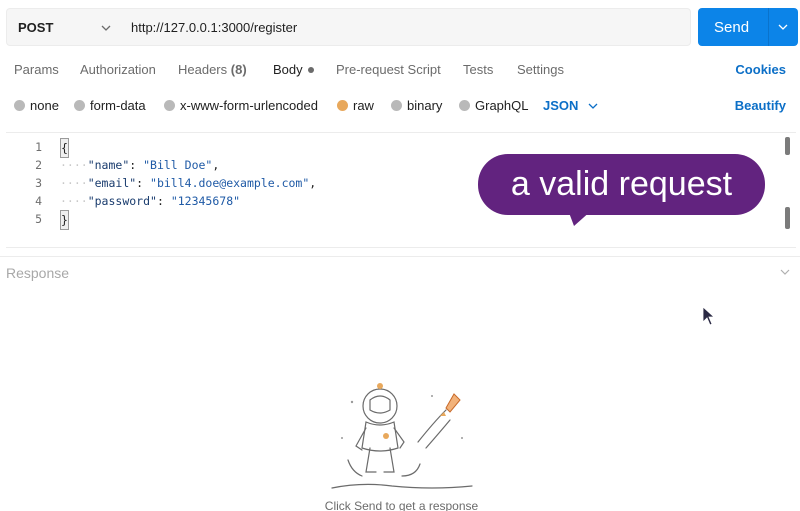 The height and width of the screenshot is (511, 800). I want to click on editor-scrollbar-thumb, so click(787, 218).